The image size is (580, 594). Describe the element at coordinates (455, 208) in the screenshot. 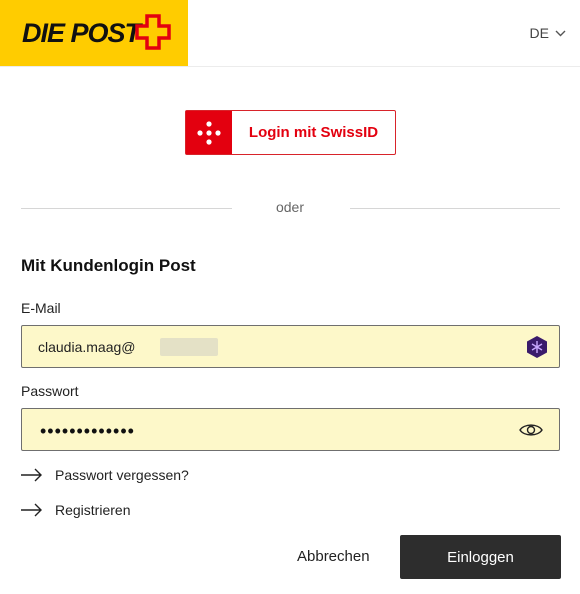

I see `divider-right` at that location.